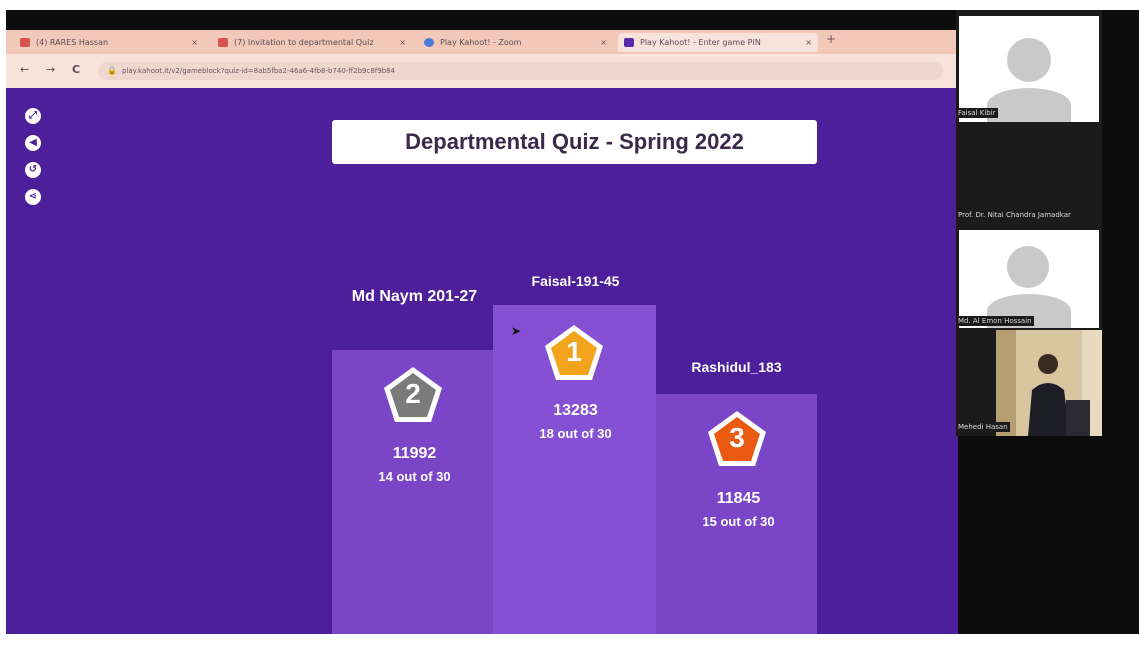 The width and height of the screenshot is (1139, 647). I want to click on person-video-icon, so click(1049, 383).